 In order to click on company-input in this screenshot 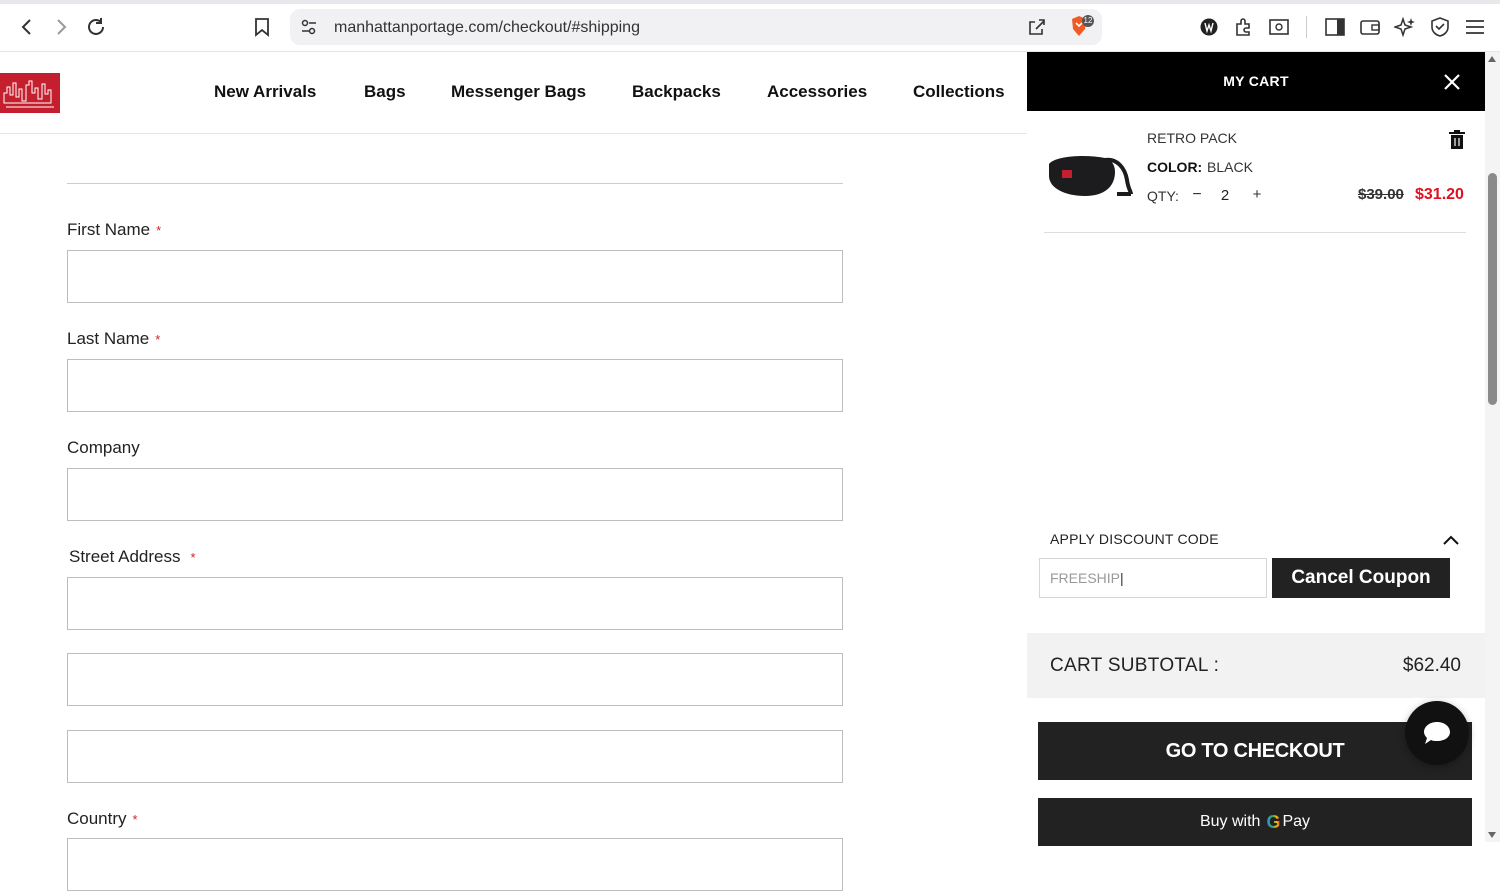, I will do `click(455, 494)`.